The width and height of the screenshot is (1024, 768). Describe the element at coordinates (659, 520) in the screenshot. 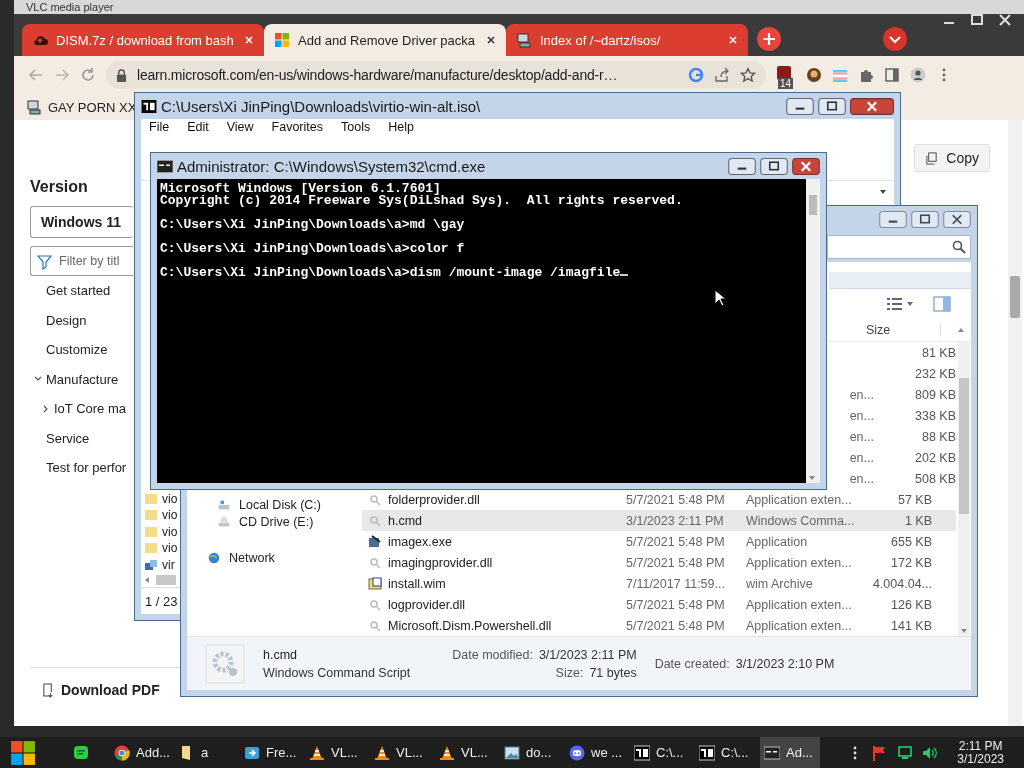

I see `file-row: h.cmd 3/1/2023 2:11 PM Windows Comma... 1 KB` at that location.